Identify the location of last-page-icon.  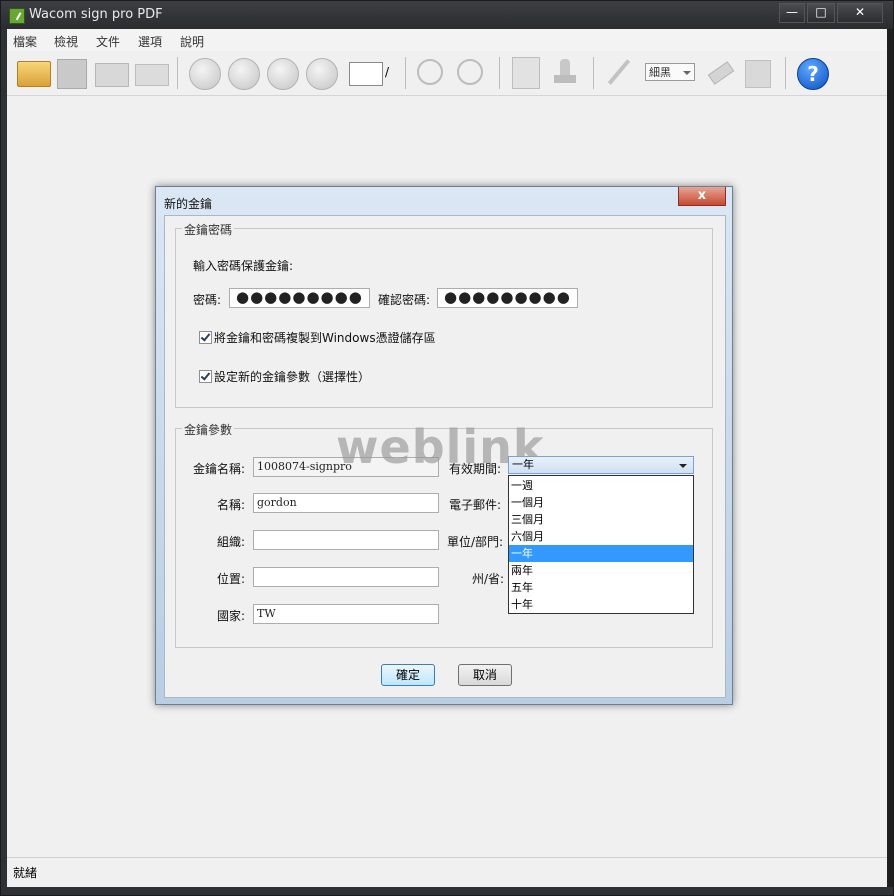
(322, 74).